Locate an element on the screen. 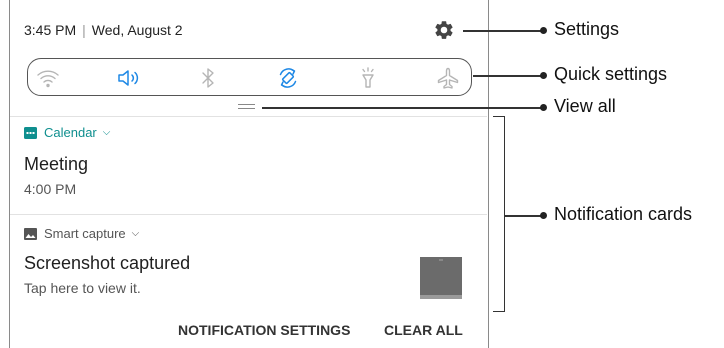  callout-bracket-notification-cards is located at coordinates (499, 214).